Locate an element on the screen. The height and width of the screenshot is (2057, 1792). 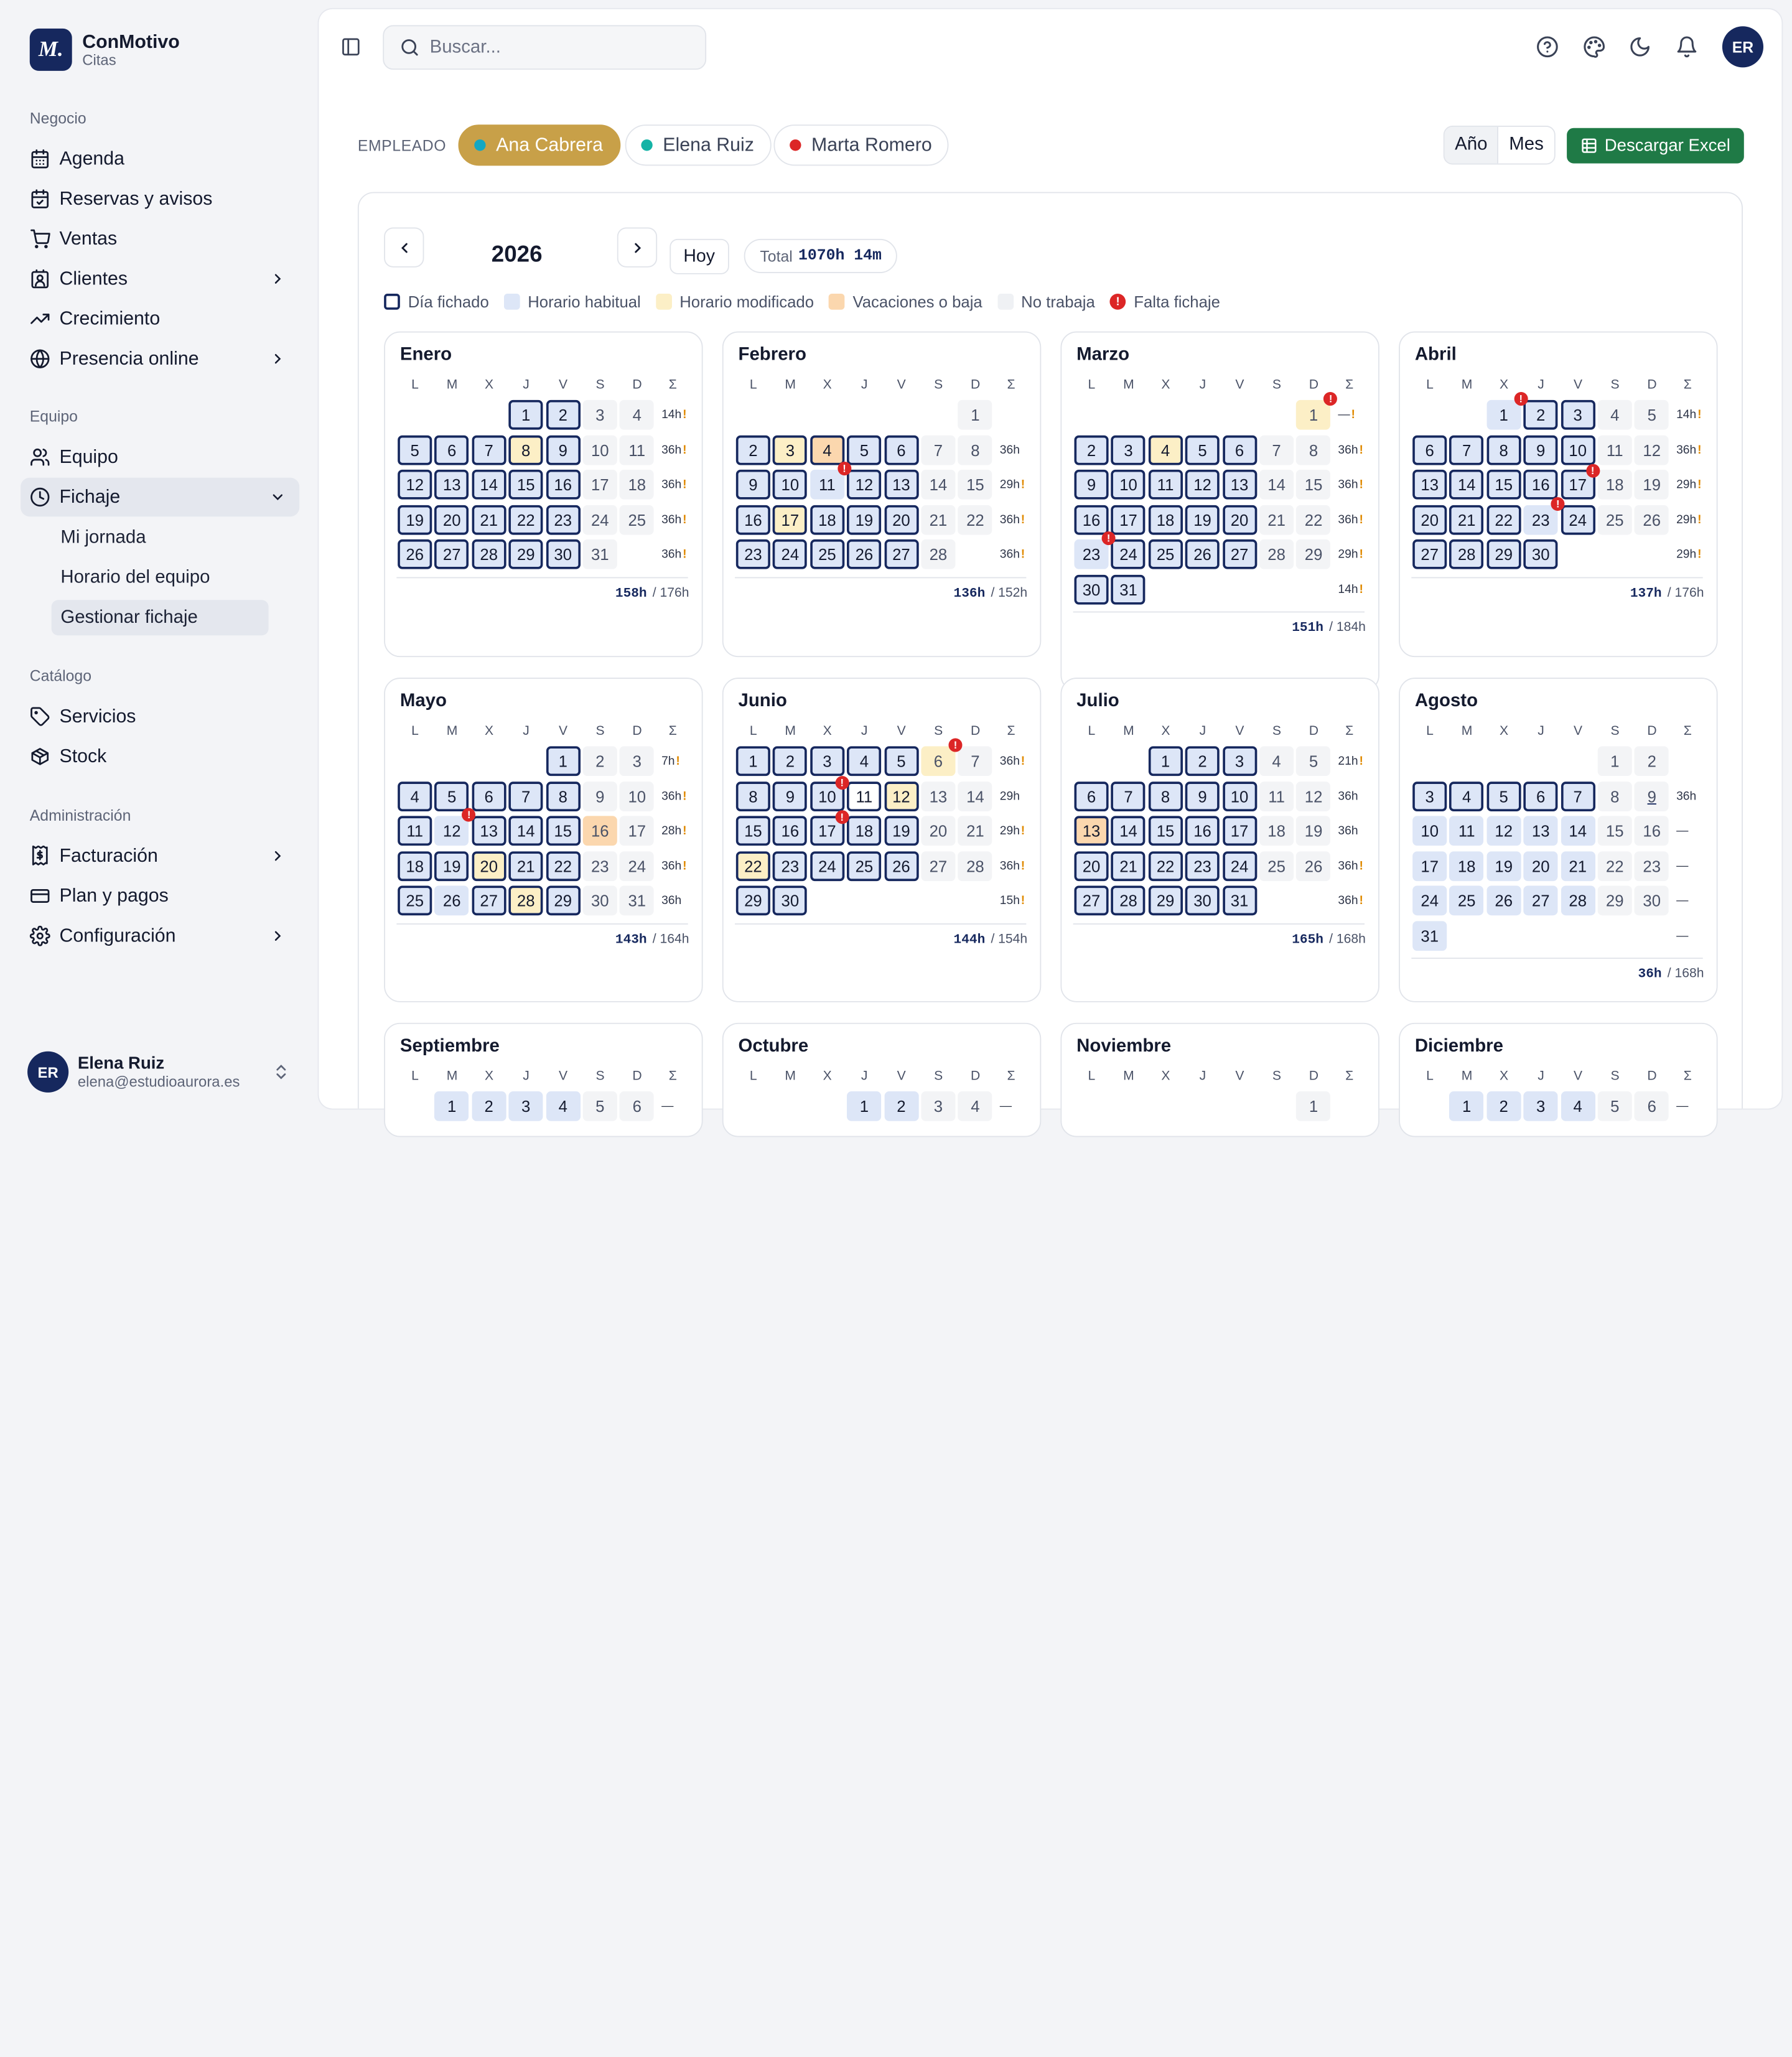
sidebar-item-ventas: Ventas is located at coordinates (160, 239).